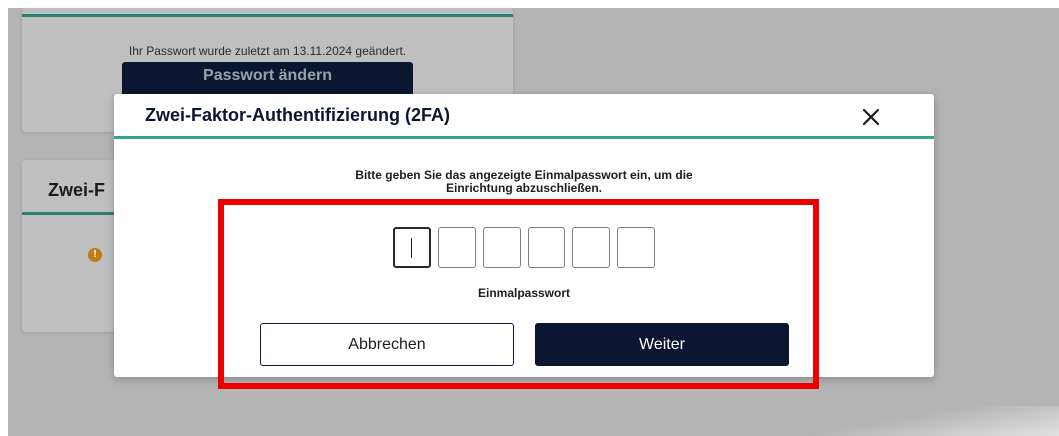  I want to click on dialog-header-accent, so click(524, 137).